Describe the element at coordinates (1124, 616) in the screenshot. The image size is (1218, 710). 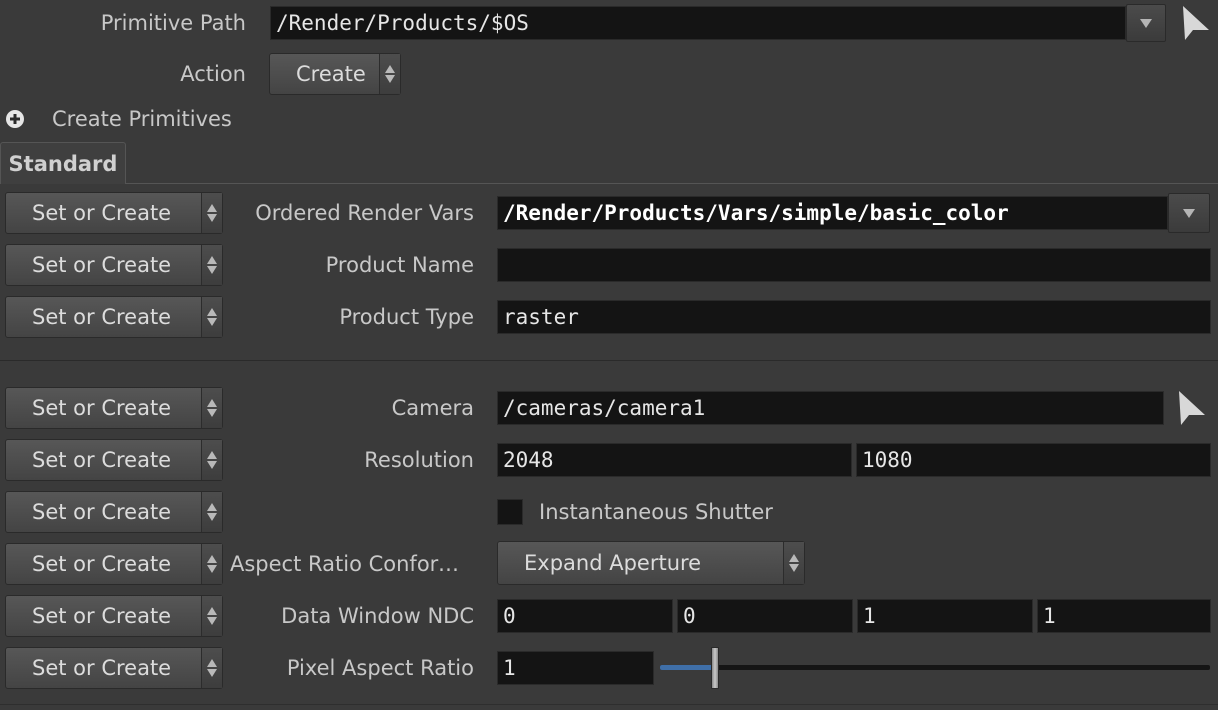
I see `data-window-ymax-input: 1` at that location.